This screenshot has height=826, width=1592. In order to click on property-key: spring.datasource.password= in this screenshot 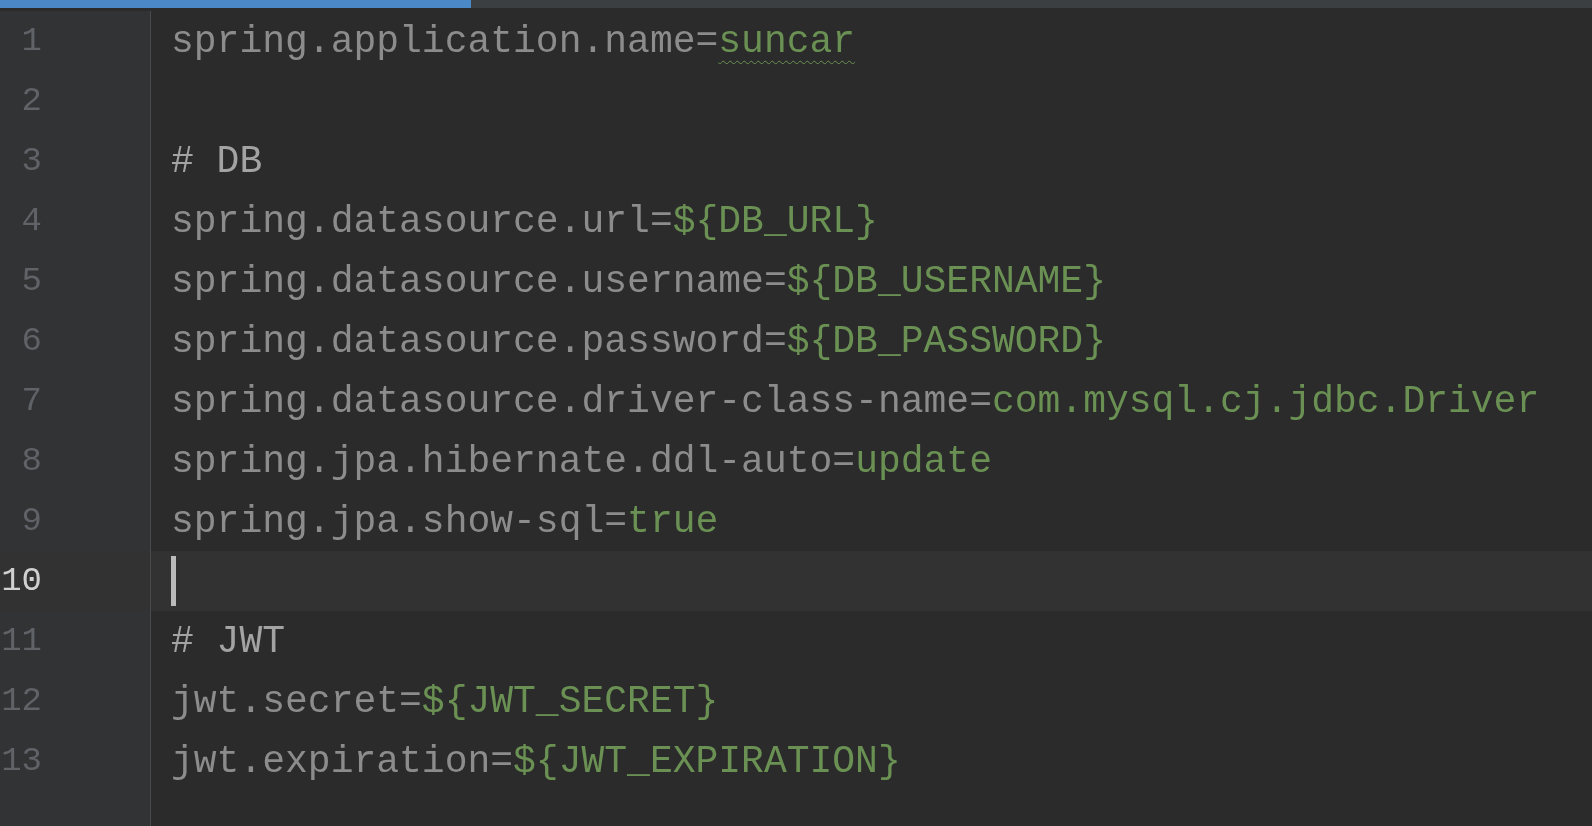, I will do `click(479, 341)`.